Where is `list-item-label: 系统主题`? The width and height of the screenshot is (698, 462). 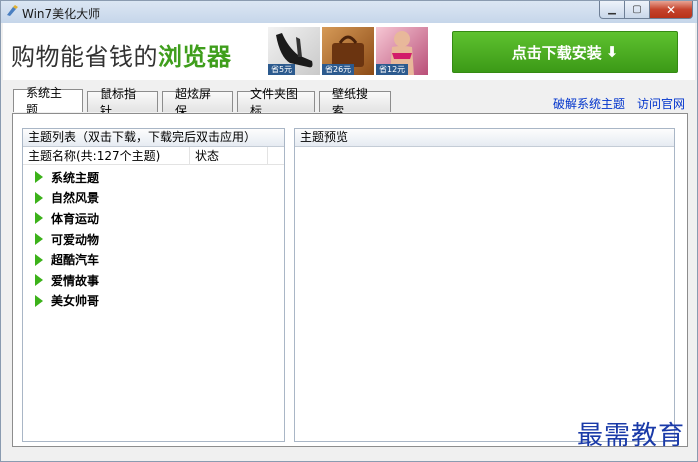
list-item-label: 系统主题 is located at coordinates (75, 177).